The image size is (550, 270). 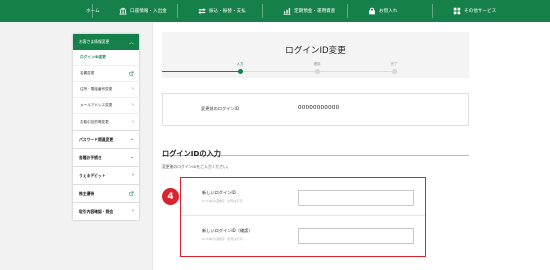 I want to click on confirm-login-id-label: 新しいログインID（確認）, so click(x=227, y=230).